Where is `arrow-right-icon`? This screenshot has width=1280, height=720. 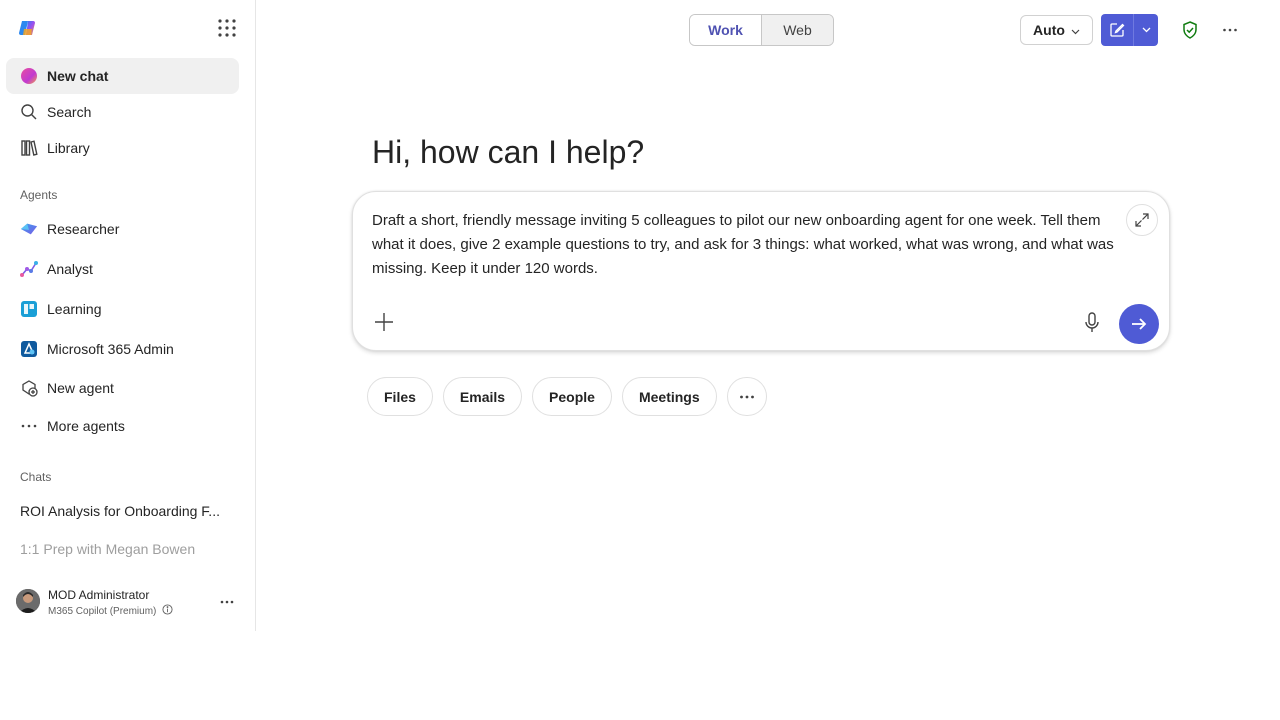 arrow-right-icon is located at coordinates (1139, 324).